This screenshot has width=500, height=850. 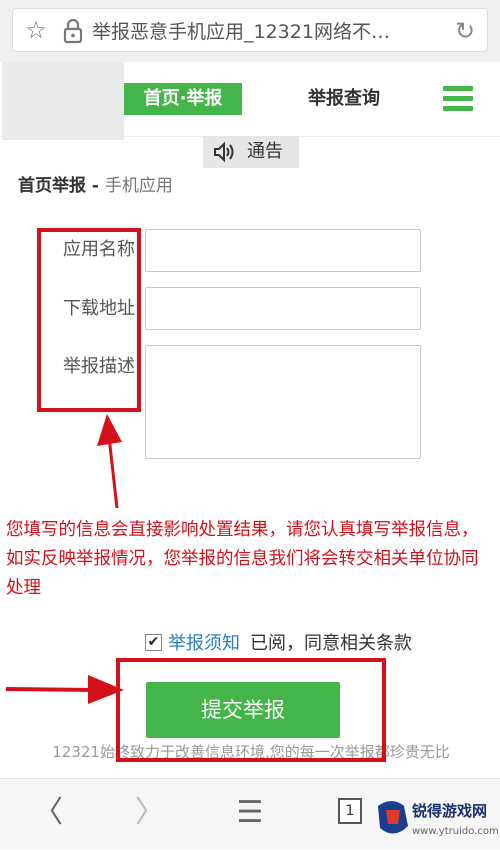 I want to click on watermark-url: www.ytruido.com, so click(x=455, y=831).